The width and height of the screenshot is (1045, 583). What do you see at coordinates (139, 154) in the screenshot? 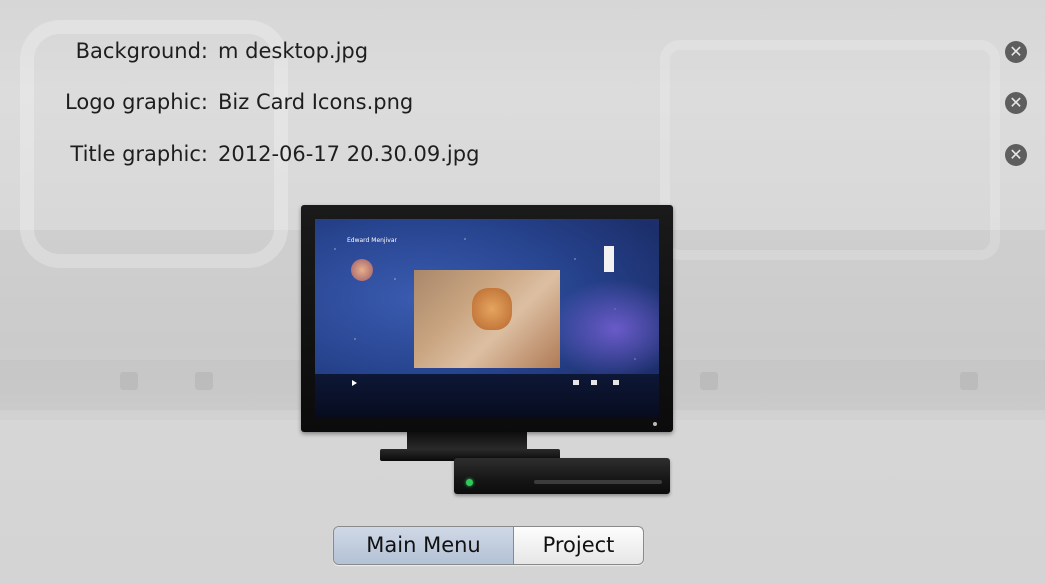
I see `field-label: Title graphic:` at bounding box center [139, 154].